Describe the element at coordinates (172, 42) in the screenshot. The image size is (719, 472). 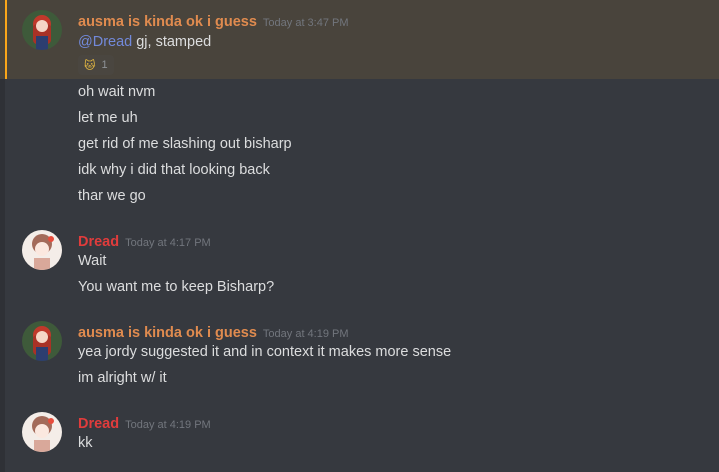
I see `message-text-content: gj, stamped` at that location.